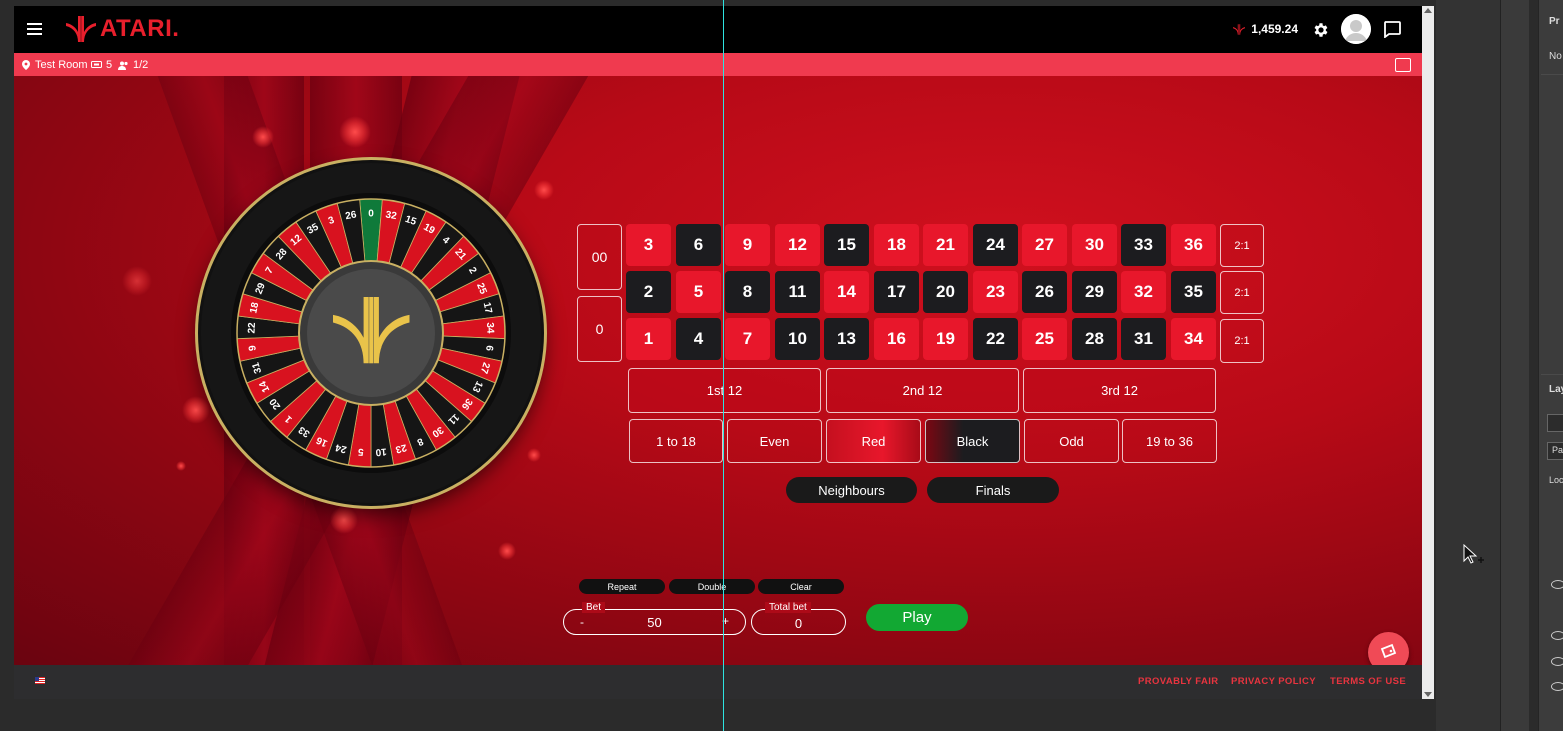 Image resolution: width=1563 pixels, height=731 pixels. I want to click on wheel-number: 10, so click(381, 451).